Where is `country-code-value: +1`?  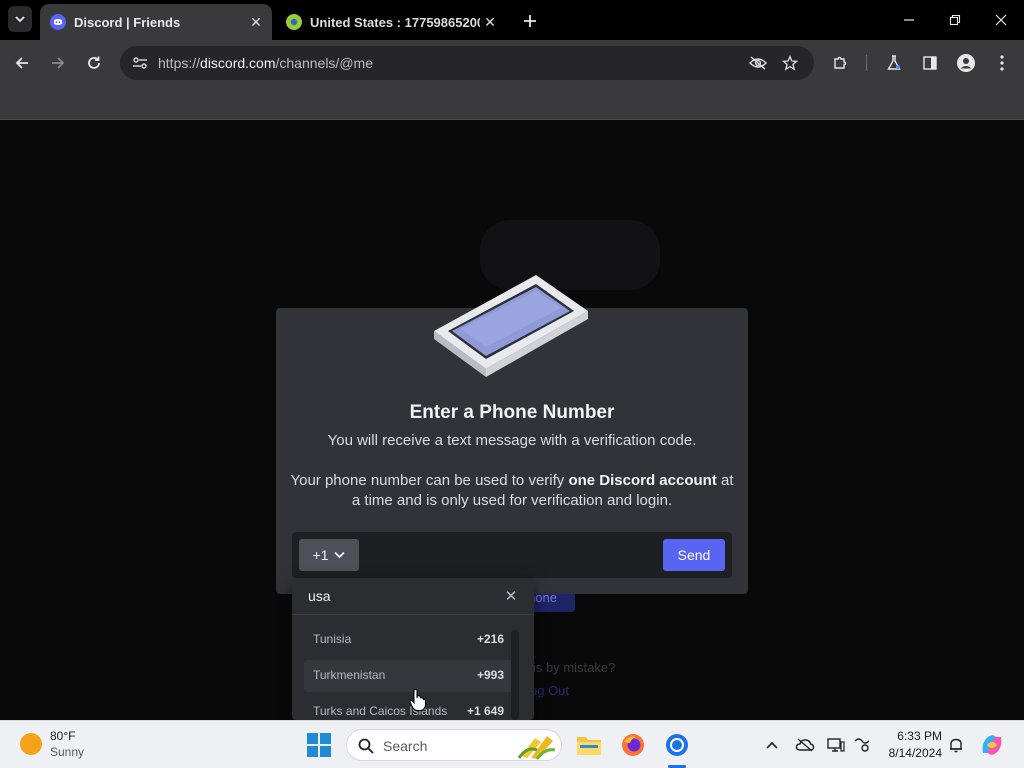 country-code-value: +1 is located at coordinates (320, 555).